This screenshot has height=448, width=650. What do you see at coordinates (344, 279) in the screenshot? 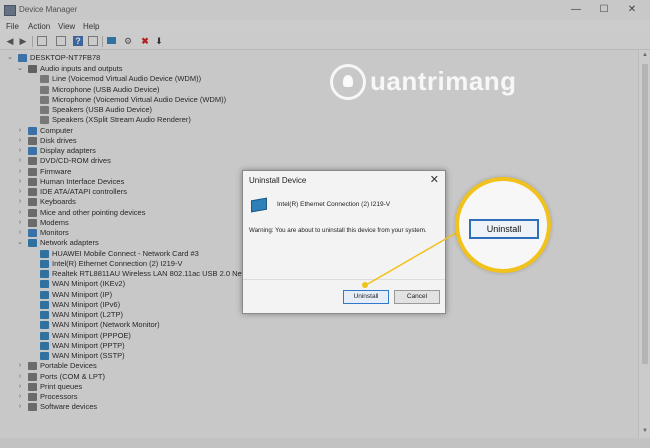
I see `dialog-separator` at bounding box center [344, 279].